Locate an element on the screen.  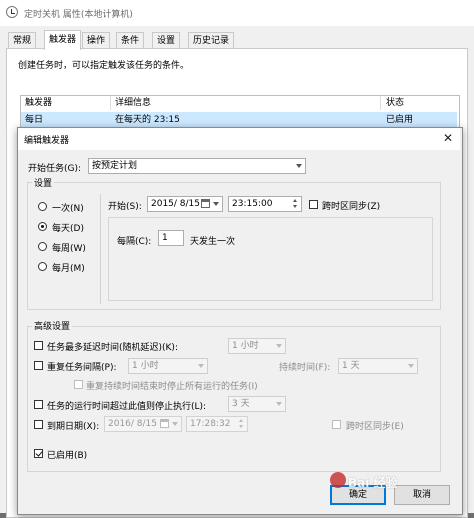
recur-unit-label: 天发生一次 is located at coordinates (213, 242).